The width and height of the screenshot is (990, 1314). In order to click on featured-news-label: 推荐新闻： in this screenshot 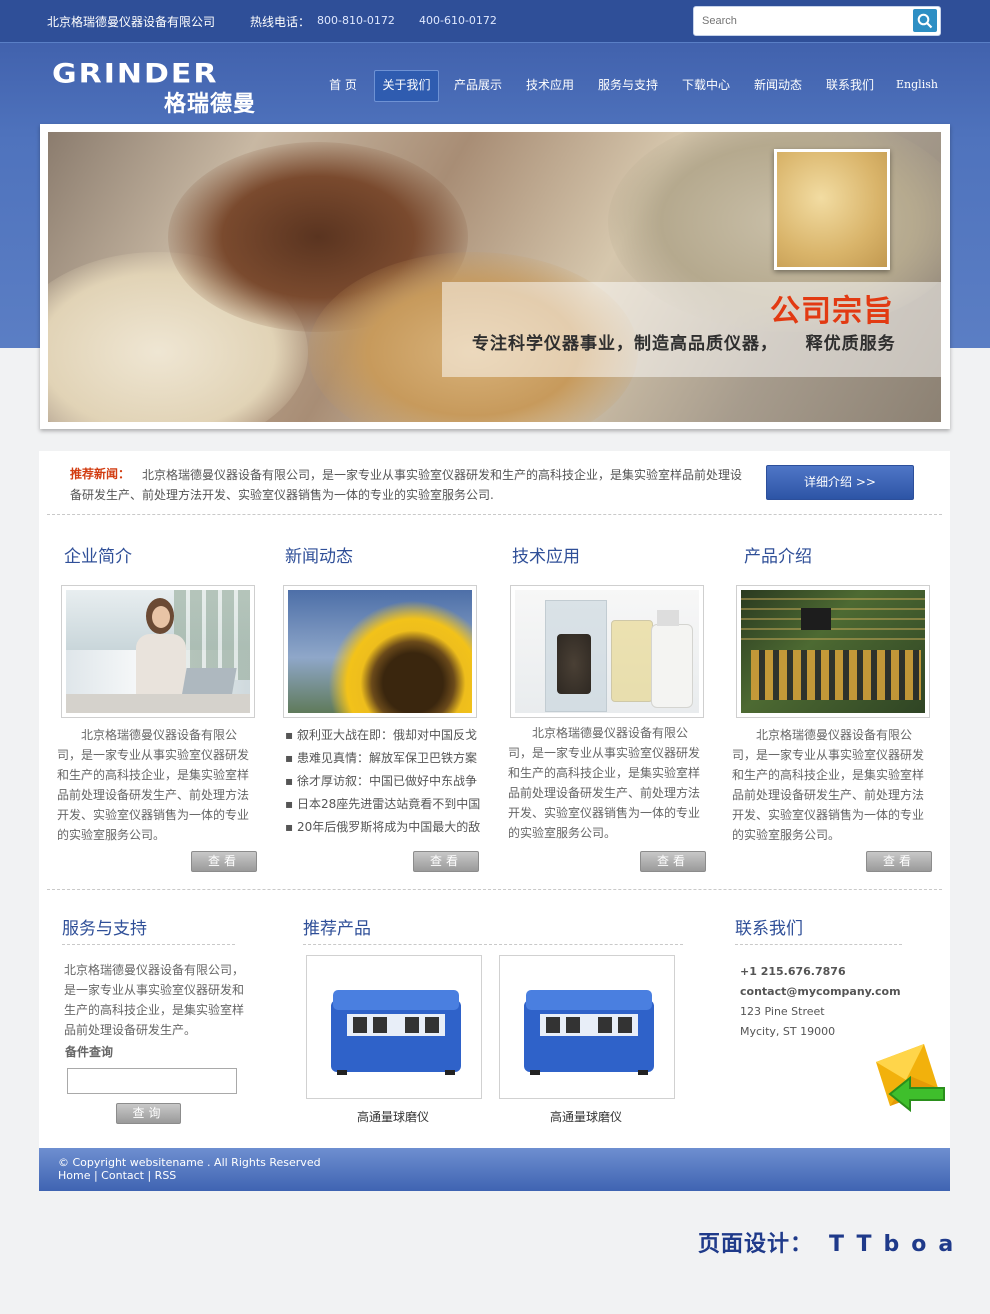, I will do `click(100, 474)`.